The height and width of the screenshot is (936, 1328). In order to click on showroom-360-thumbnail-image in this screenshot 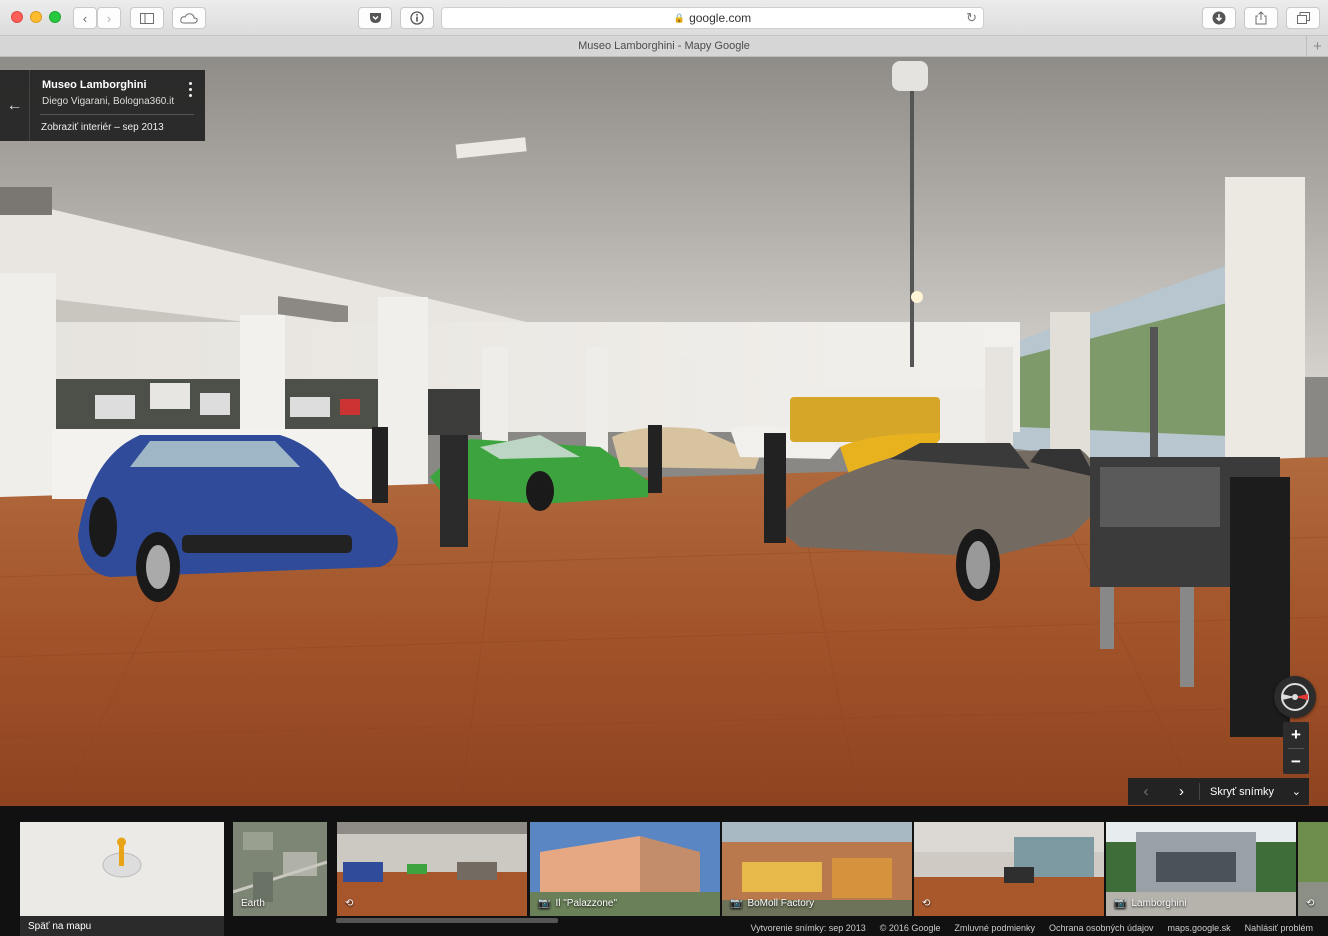, I will do `click(1009, 869)`.